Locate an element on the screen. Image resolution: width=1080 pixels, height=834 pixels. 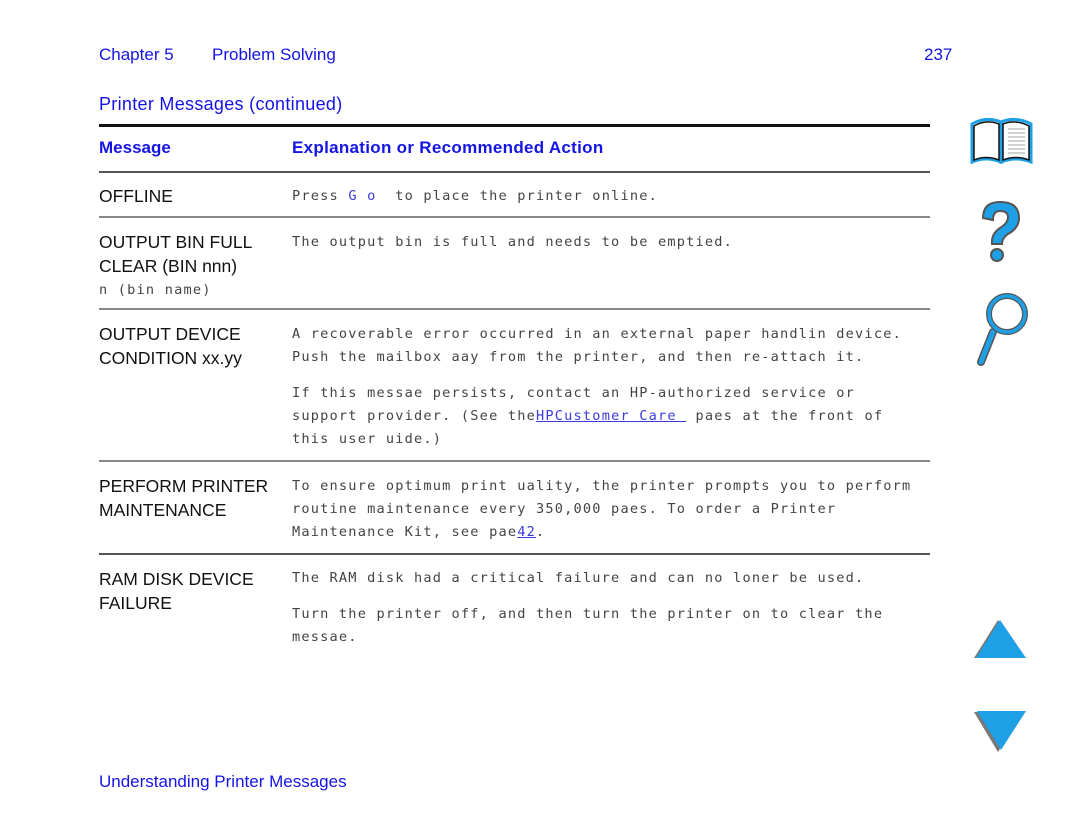
search-button is located at coordinates (1003, 330).